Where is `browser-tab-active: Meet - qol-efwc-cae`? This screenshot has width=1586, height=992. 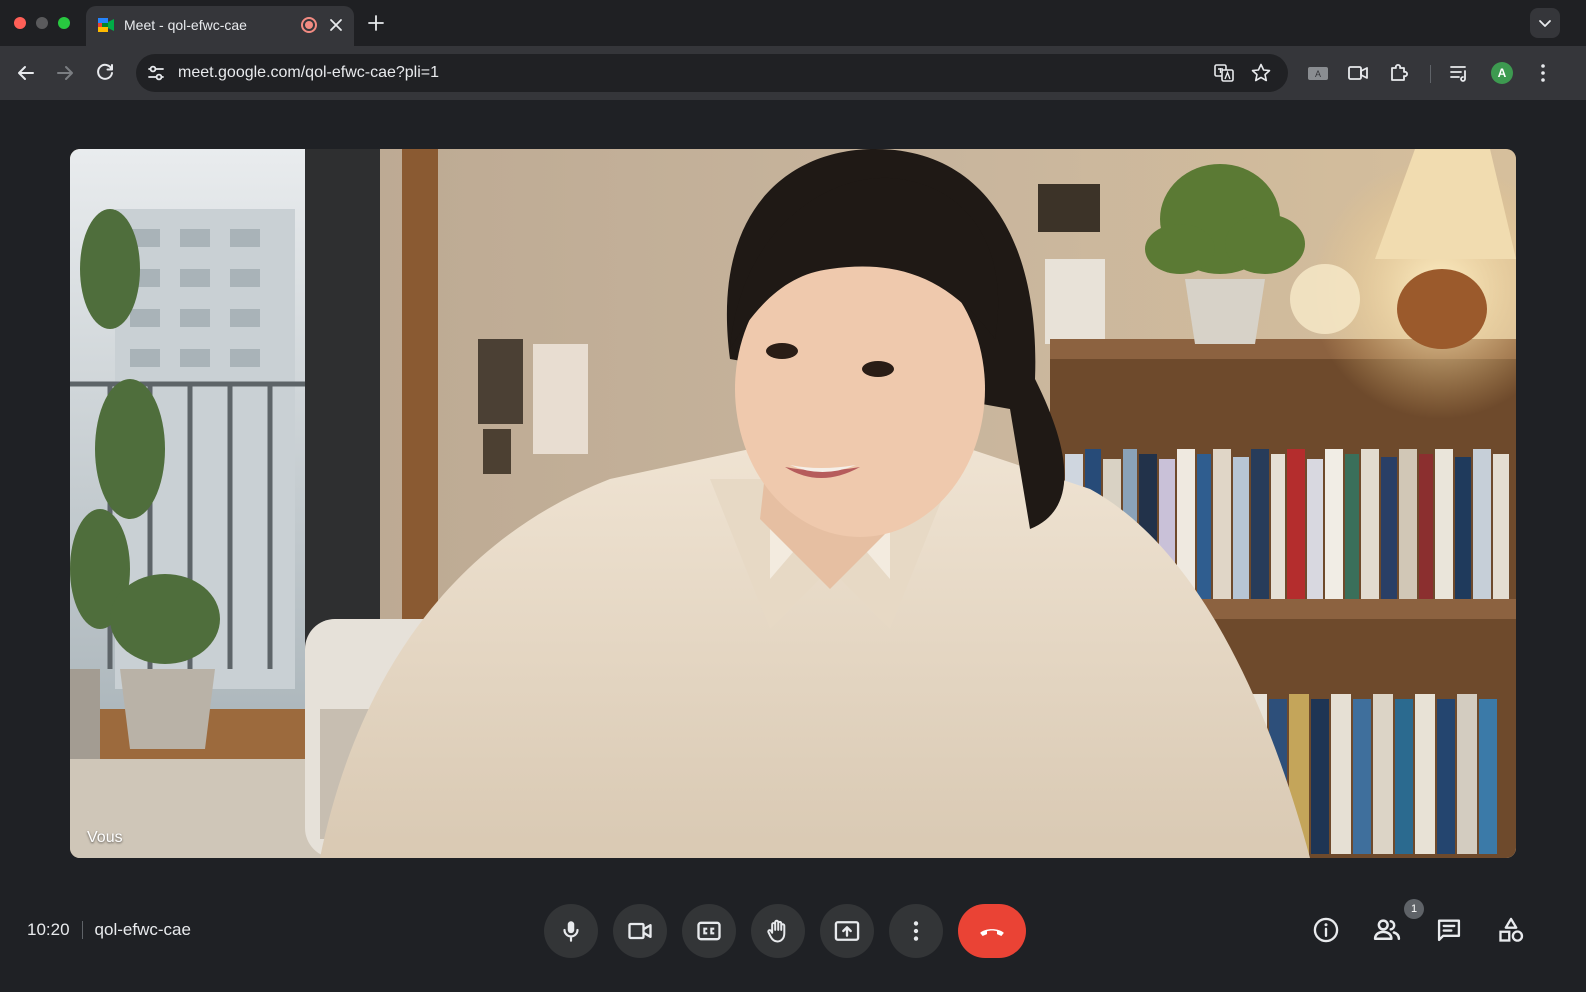 browser-tab-active: Meet - qol-efwc-cae is located at coordinates (220, 26).